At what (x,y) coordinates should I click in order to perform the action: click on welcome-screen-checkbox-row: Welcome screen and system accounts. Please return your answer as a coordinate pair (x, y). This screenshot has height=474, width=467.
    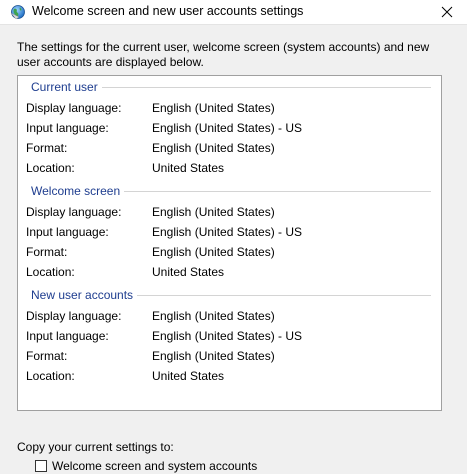
    Looking at the image, I should click on (146, 466).